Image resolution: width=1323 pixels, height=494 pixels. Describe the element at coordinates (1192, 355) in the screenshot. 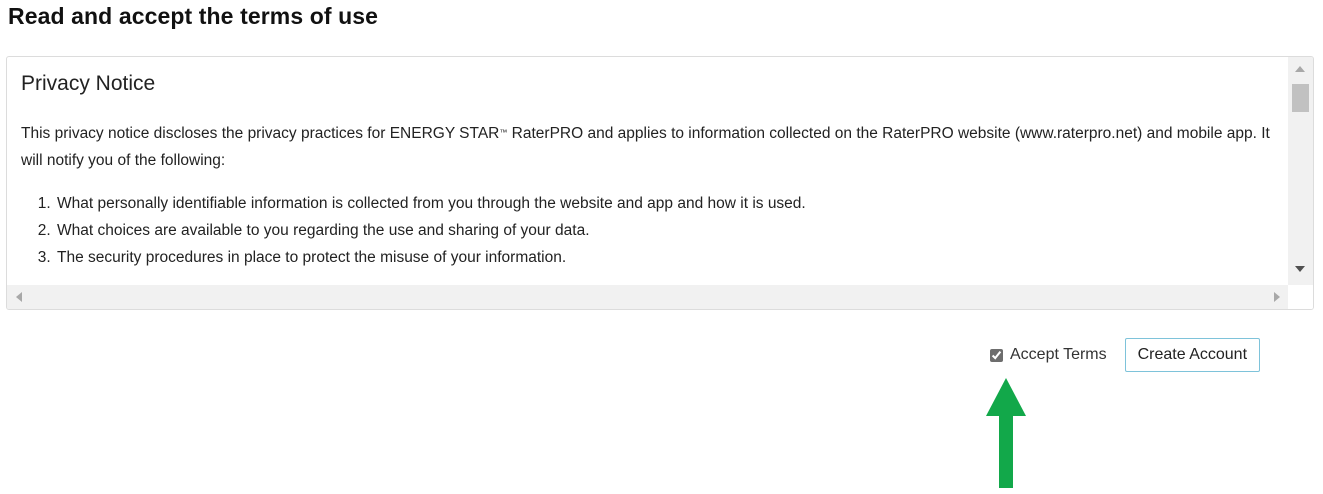

I see `create-account-button: Create Account` at that location.